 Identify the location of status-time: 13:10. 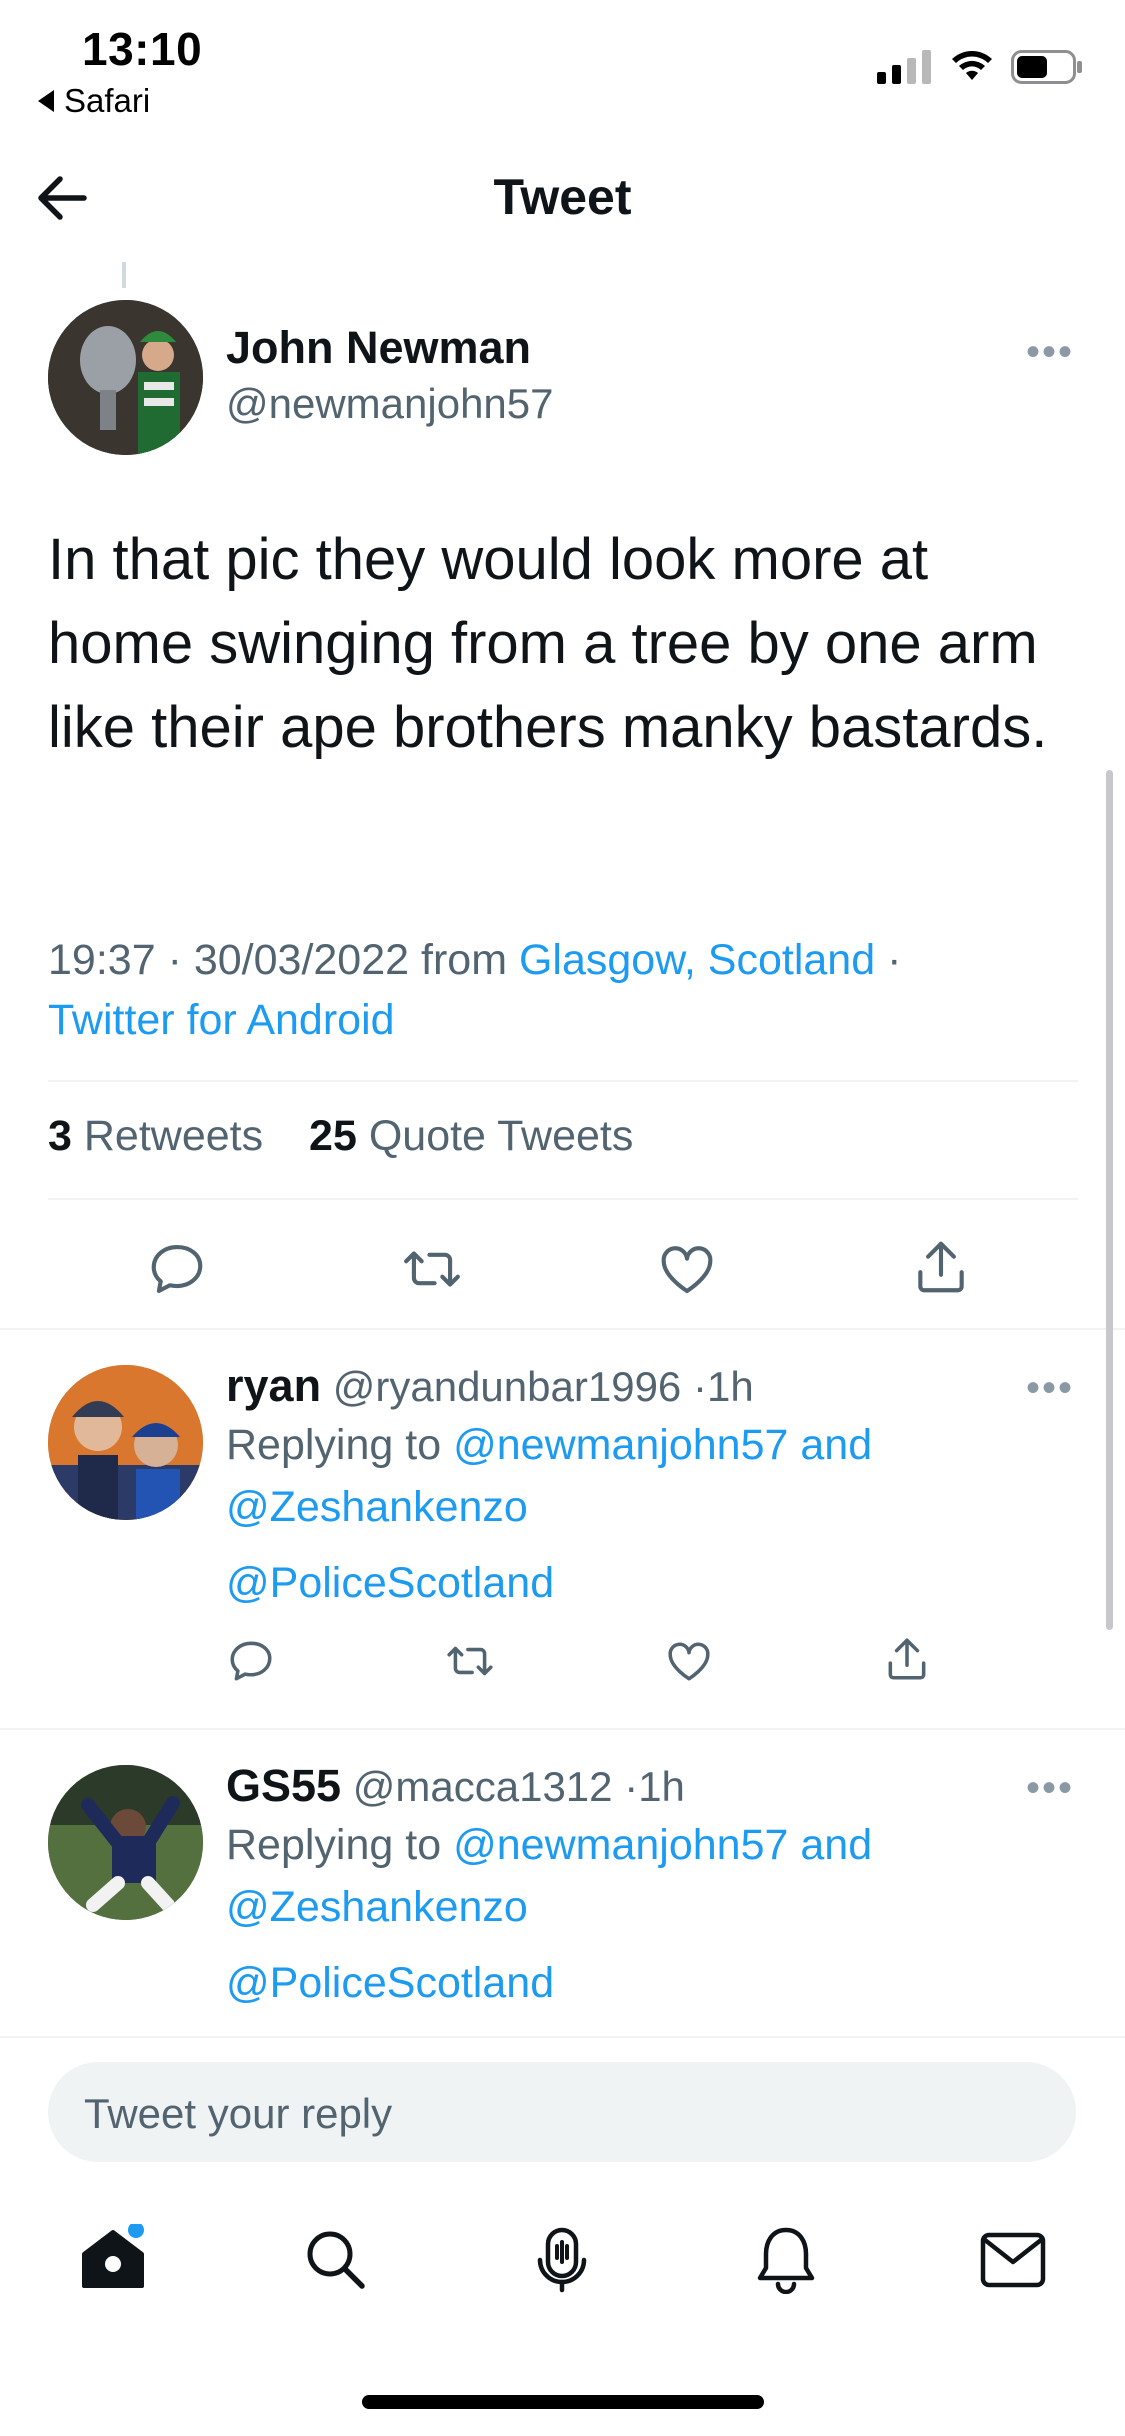
(142, 49).